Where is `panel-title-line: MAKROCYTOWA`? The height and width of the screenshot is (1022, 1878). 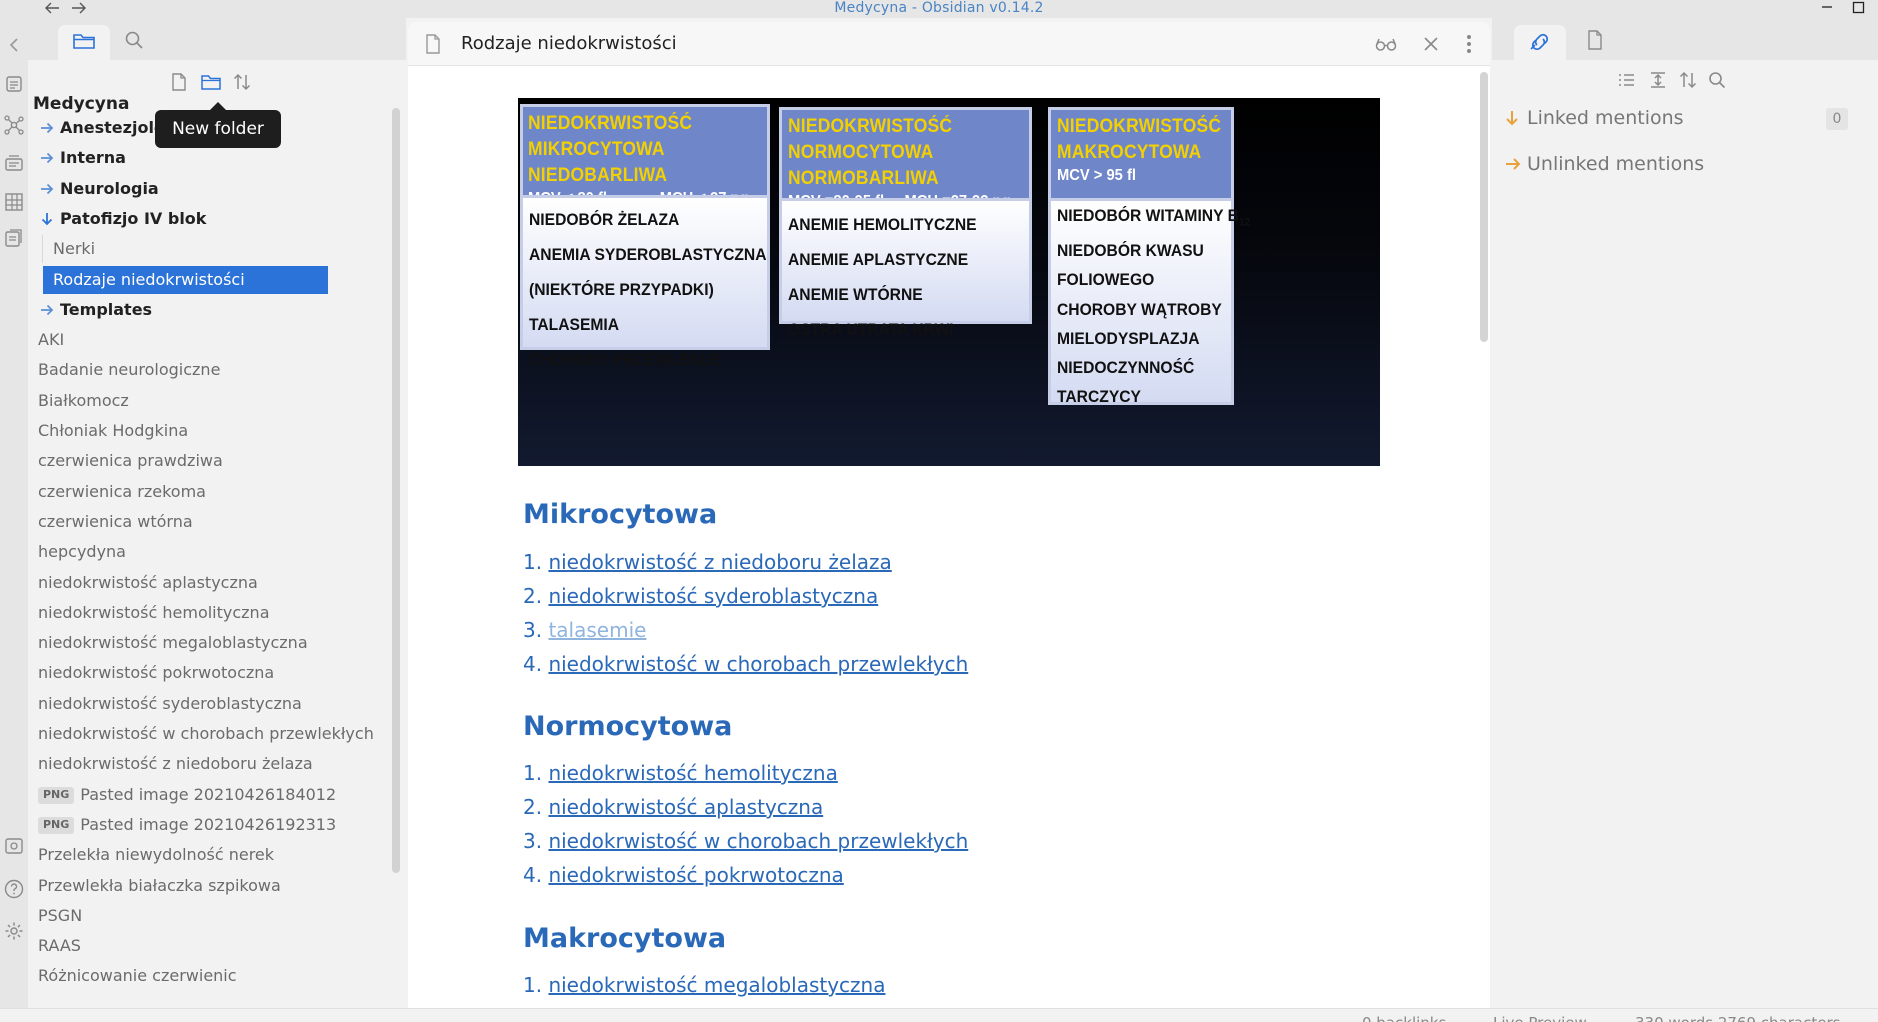 panel-title-line: MAKROCYTOWA is located at coordinates (1129, 152).